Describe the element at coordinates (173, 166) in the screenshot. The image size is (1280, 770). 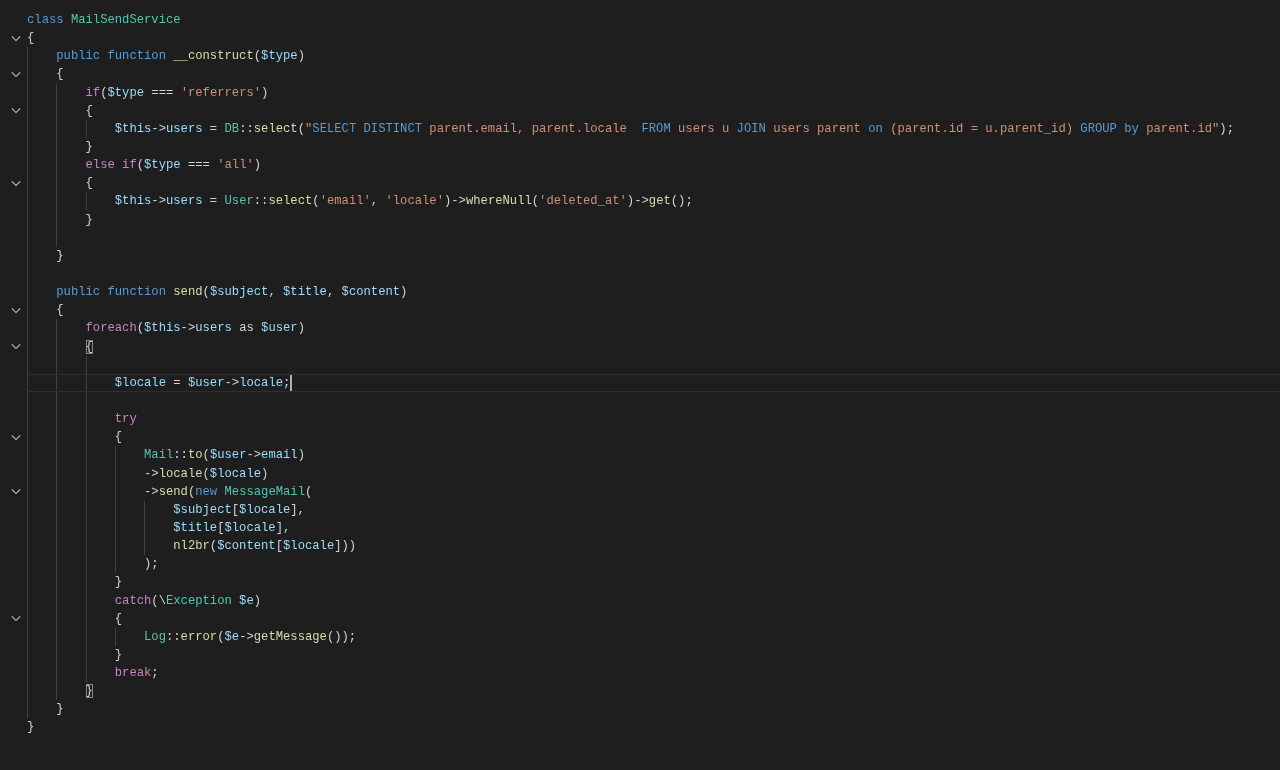
I see `code-line: else if($type === 'all')` at that location.